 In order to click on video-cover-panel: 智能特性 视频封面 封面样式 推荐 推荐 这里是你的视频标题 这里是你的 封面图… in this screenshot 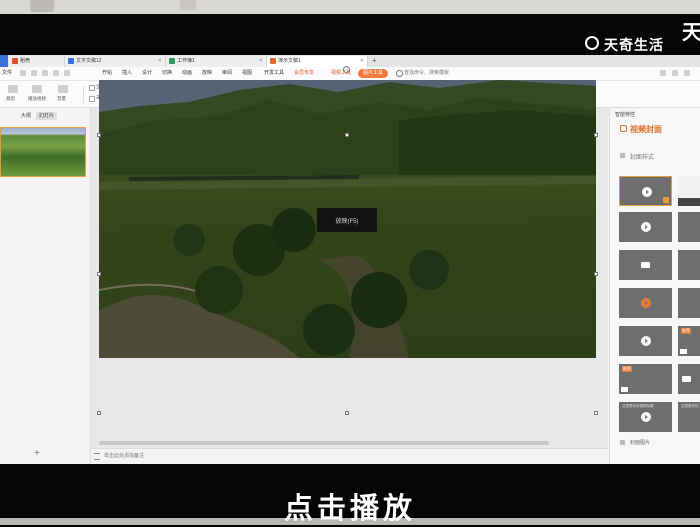, I will do `click(654, 286)`.